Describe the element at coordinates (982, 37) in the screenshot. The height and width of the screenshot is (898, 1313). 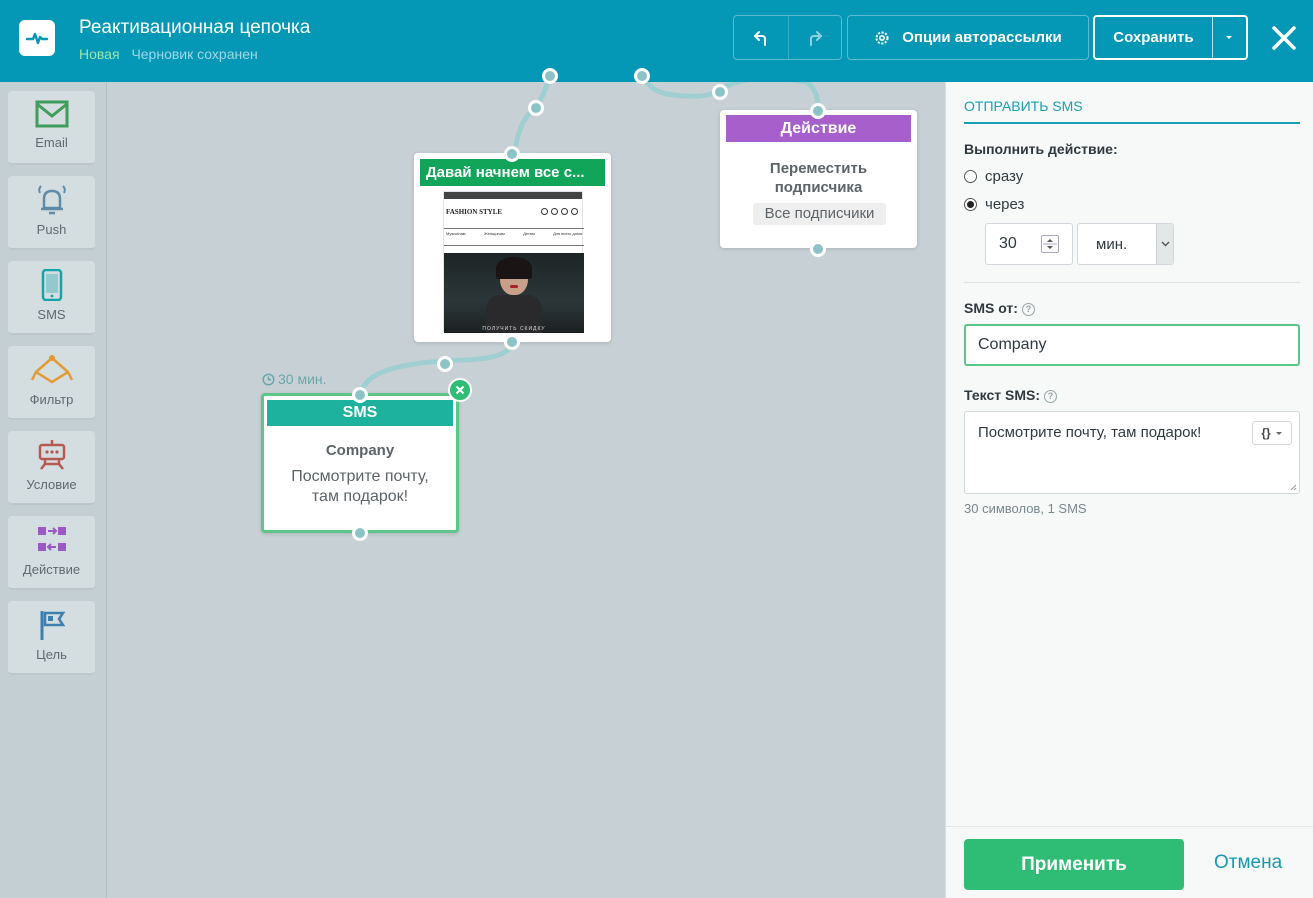
I see `options-label: Опции авторассылки` at that location.